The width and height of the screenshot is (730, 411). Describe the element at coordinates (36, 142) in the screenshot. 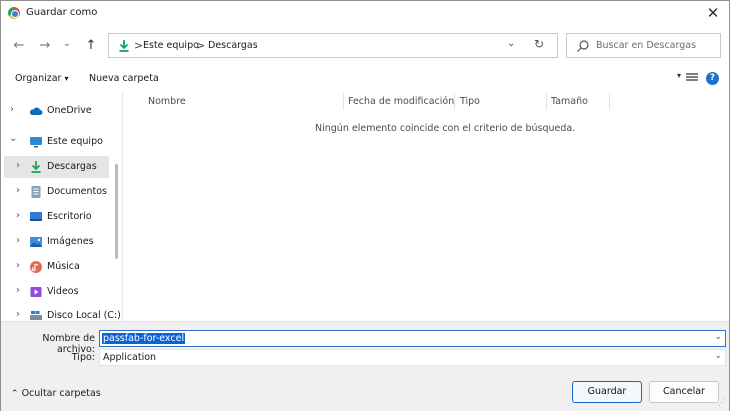

I see `computer-icon` at that location.